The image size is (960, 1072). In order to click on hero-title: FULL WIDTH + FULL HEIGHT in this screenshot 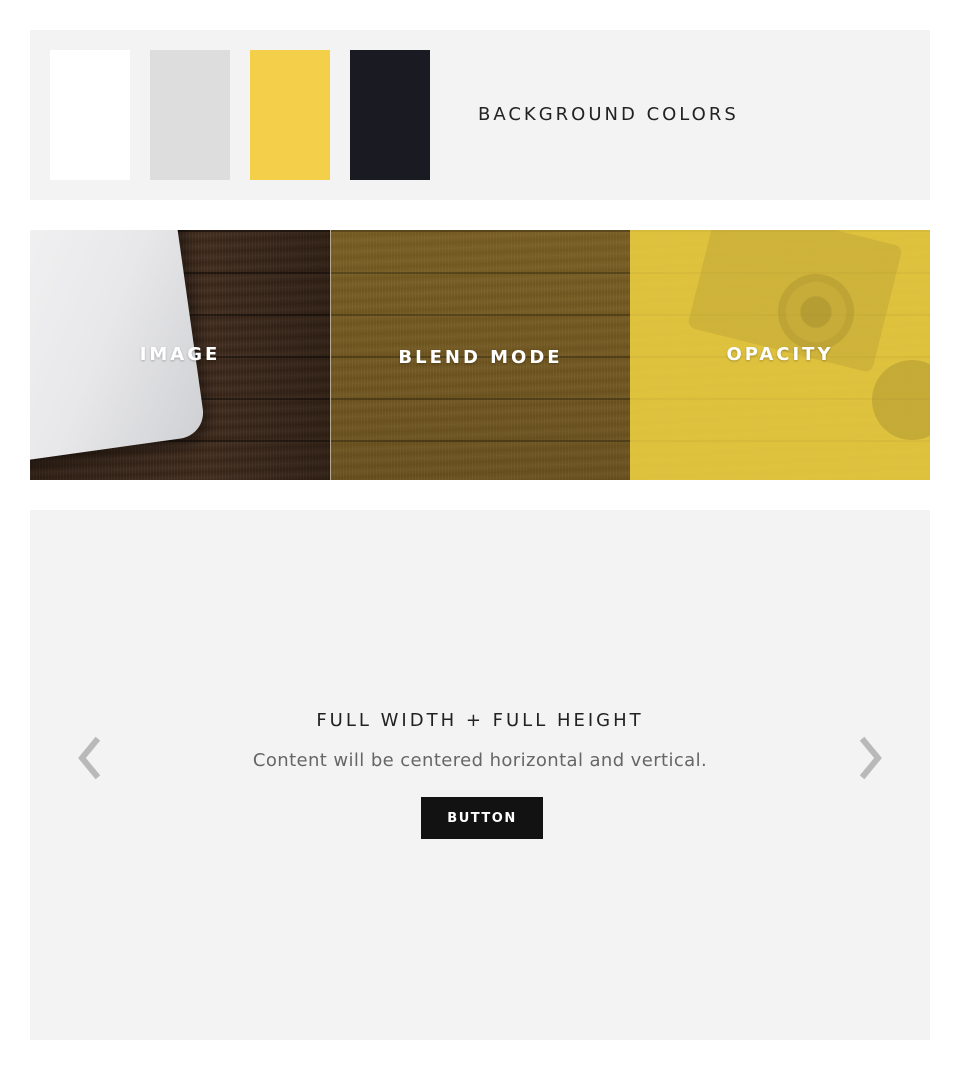, I will do `click(480, 720)`.